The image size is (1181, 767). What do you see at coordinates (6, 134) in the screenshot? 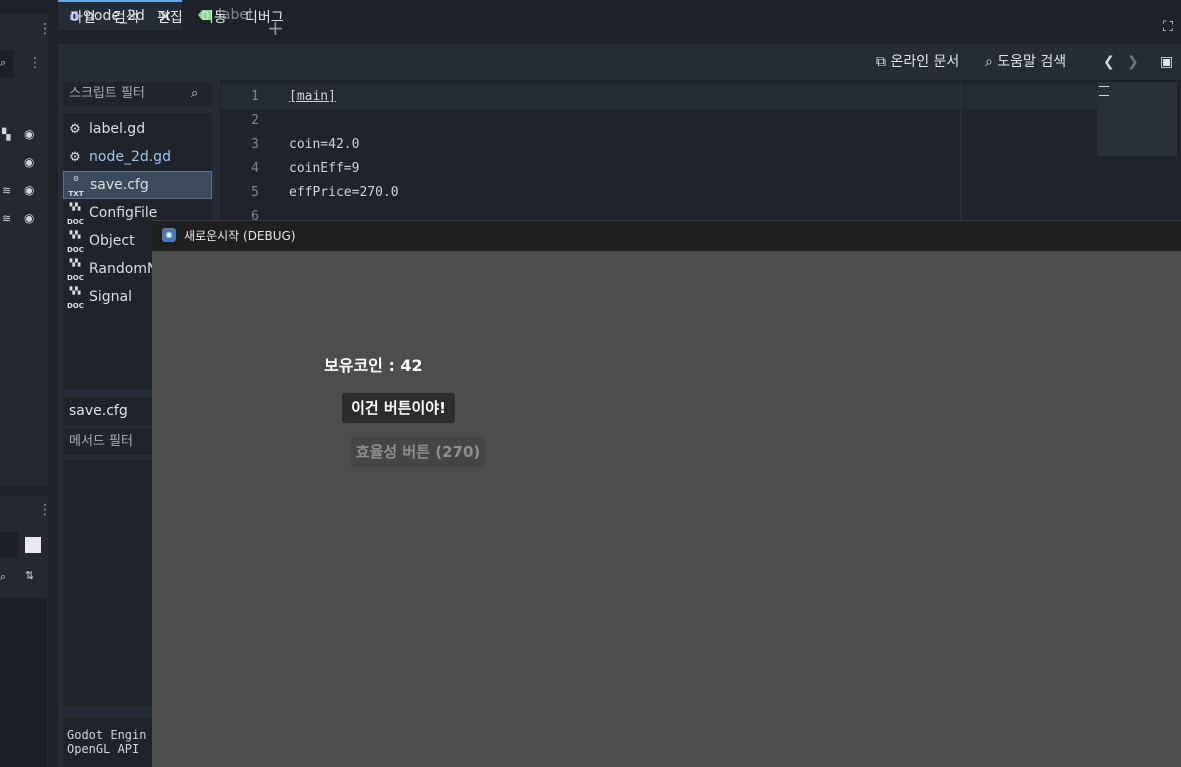
I see `node-icon: ▚` at bounding box center [6, 134].